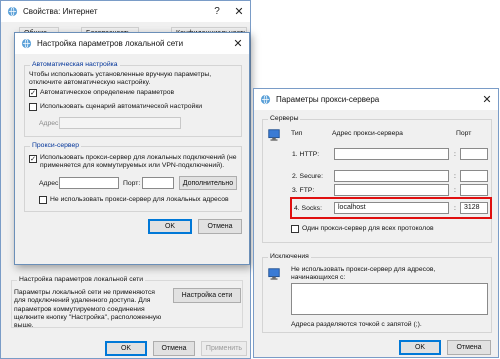 The image size is (500, 359). I want to click on auto-script-checkbox, so click(33, 107).